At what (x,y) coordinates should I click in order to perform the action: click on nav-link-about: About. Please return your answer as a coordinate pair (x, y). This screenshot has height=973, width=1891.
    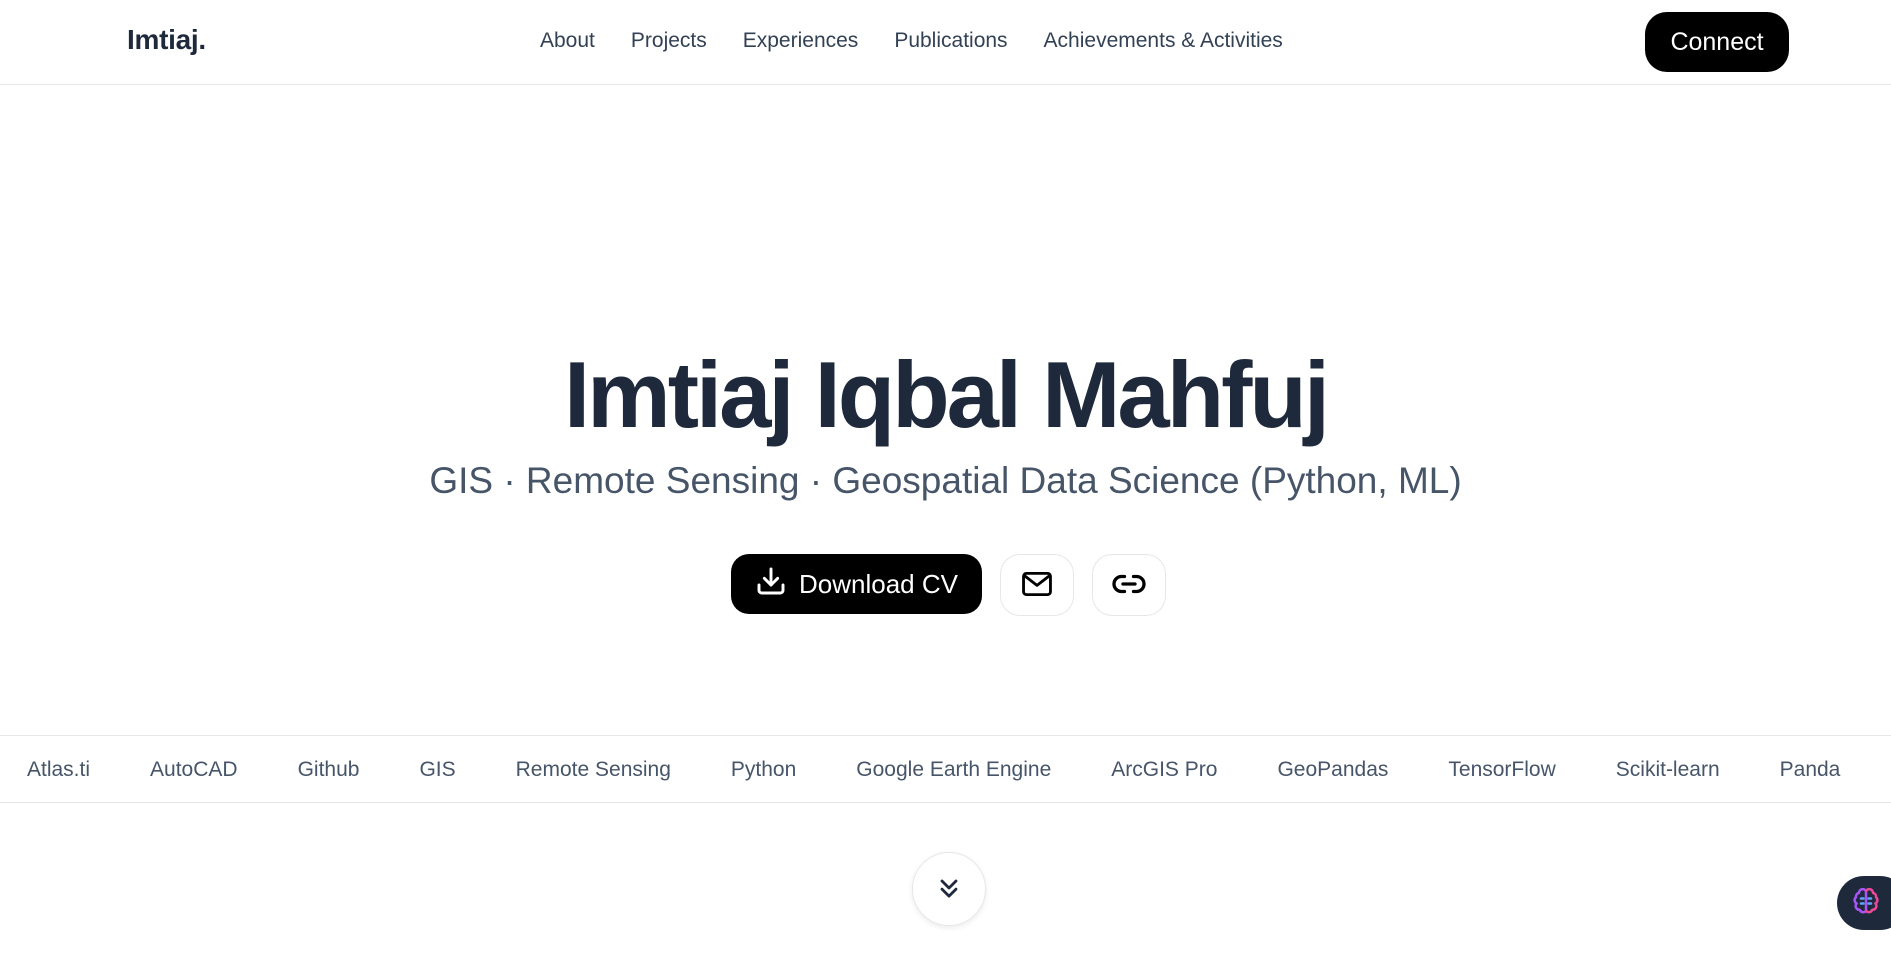
    Looking at the image, I should click on (567, 41).